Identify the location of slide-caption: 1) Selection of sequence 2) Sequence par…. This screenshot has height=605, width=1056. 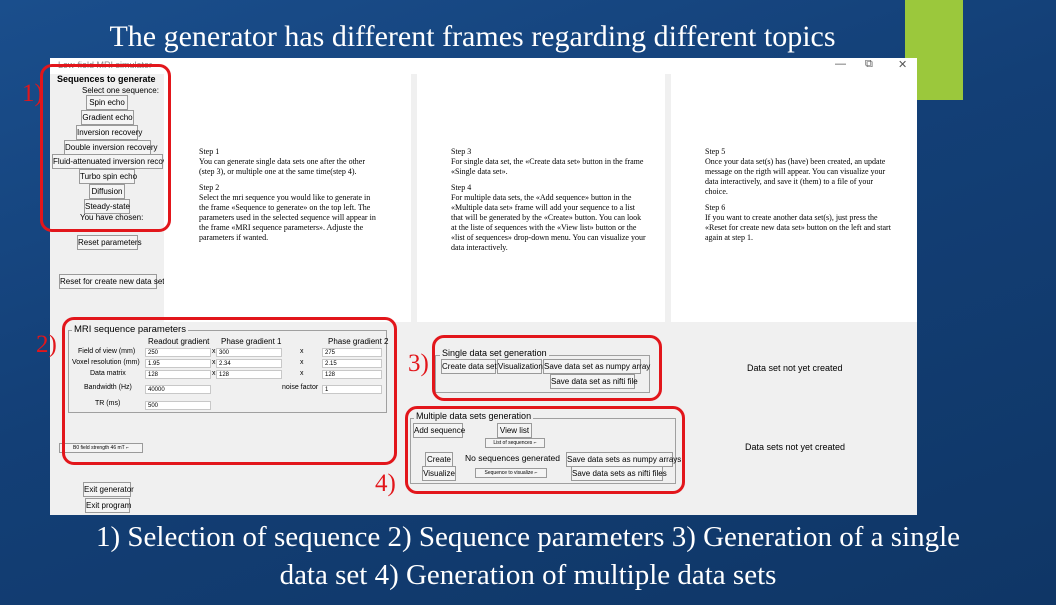
(528, 556).